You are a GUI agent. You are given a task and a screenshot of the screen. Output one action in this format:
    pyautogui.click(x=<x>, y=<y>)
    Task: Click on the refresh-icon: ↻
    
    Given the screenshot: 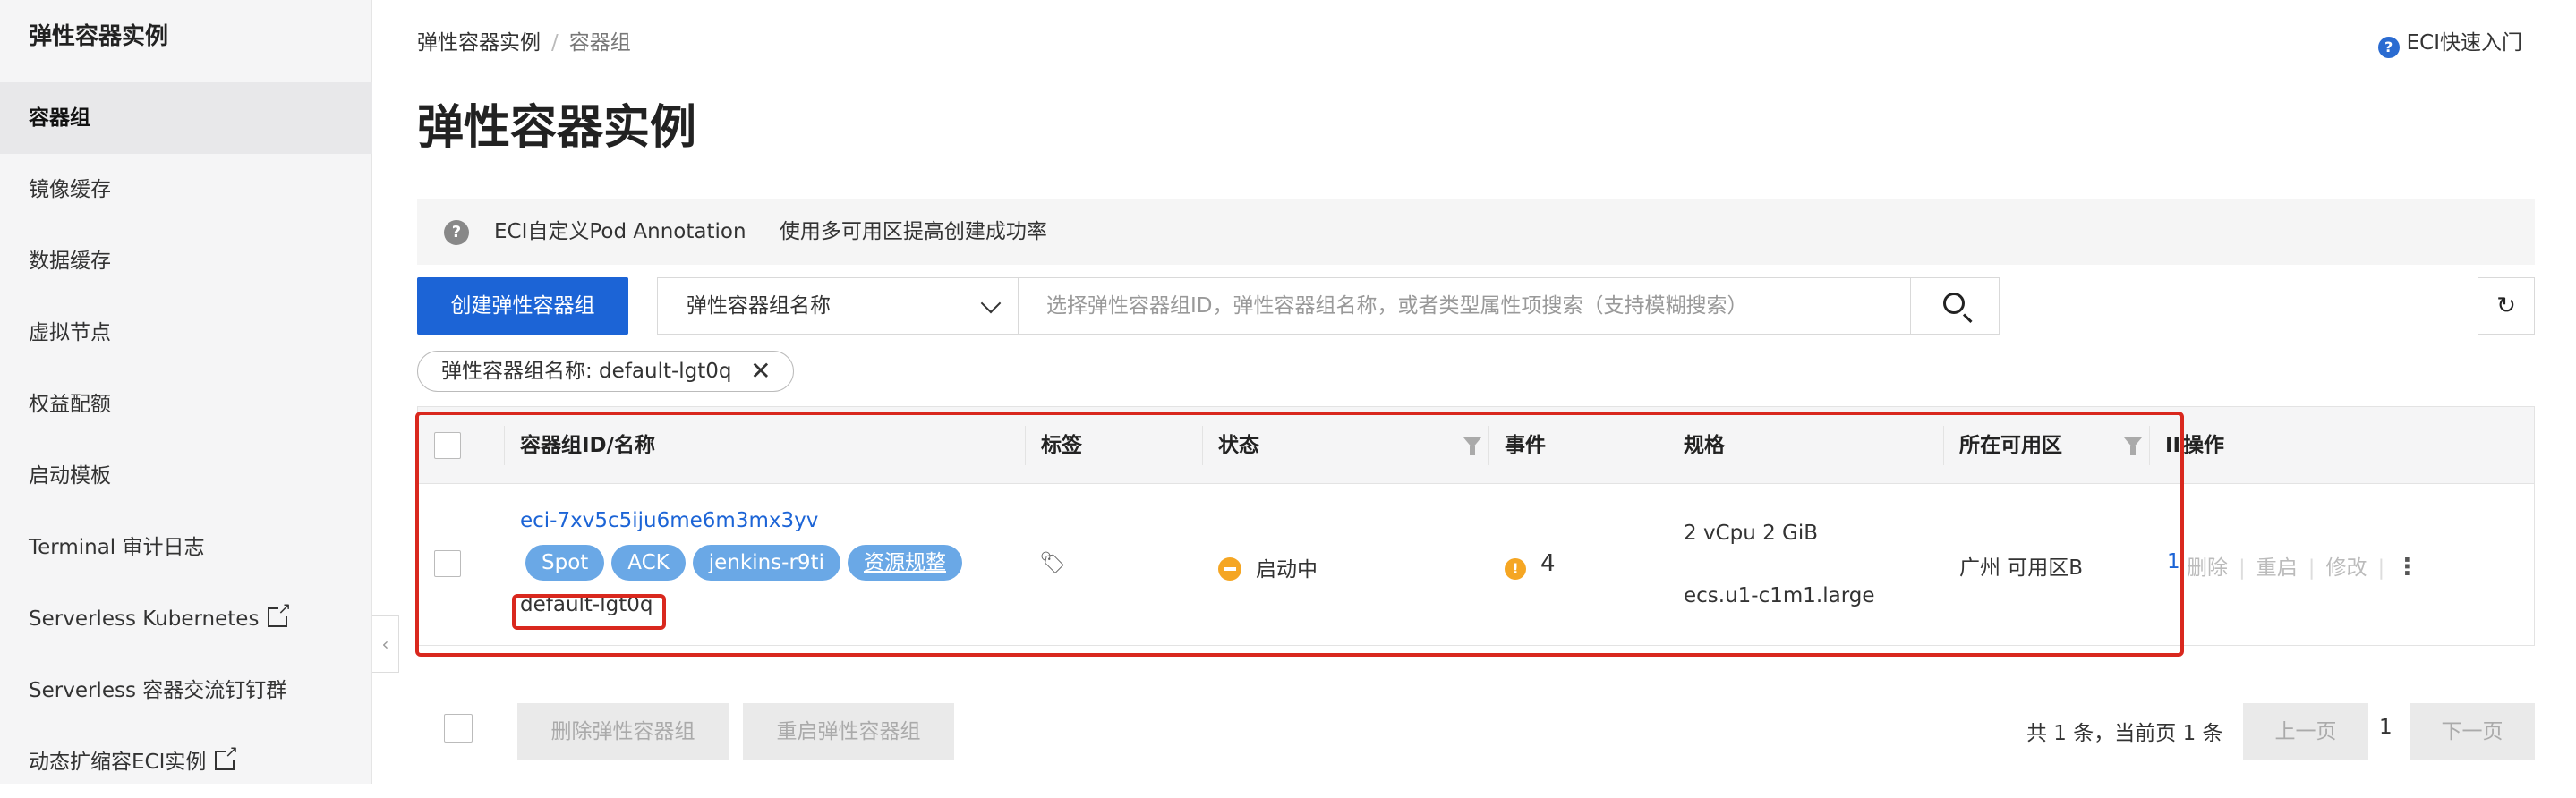 What is the action you would take?
    pyautogui.click(x=2506, y=306)
    